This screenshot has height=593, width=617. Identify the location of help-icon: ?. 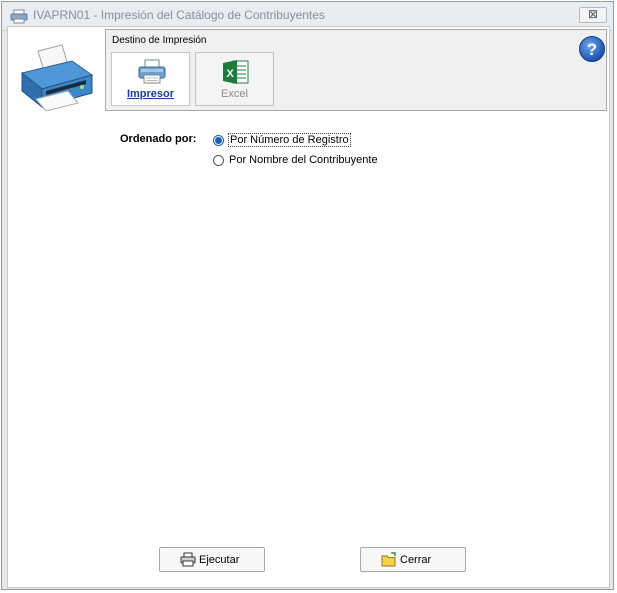
(592, 49).